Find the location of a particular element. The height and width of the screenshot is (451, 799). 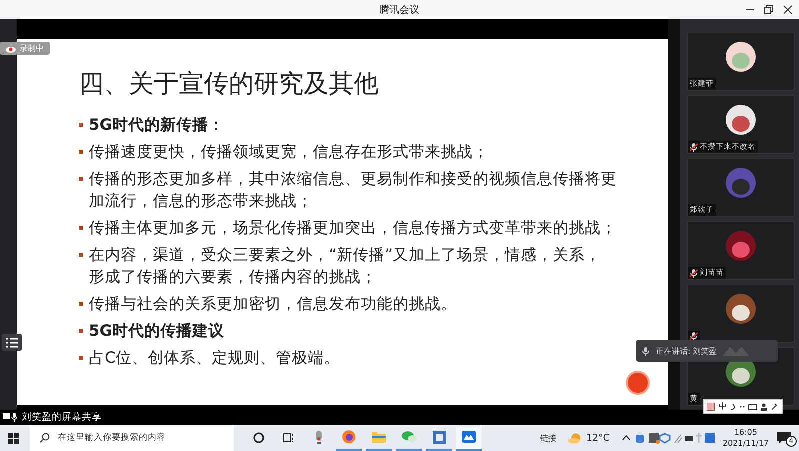

windows-icon is located at coordinates (13, 438).